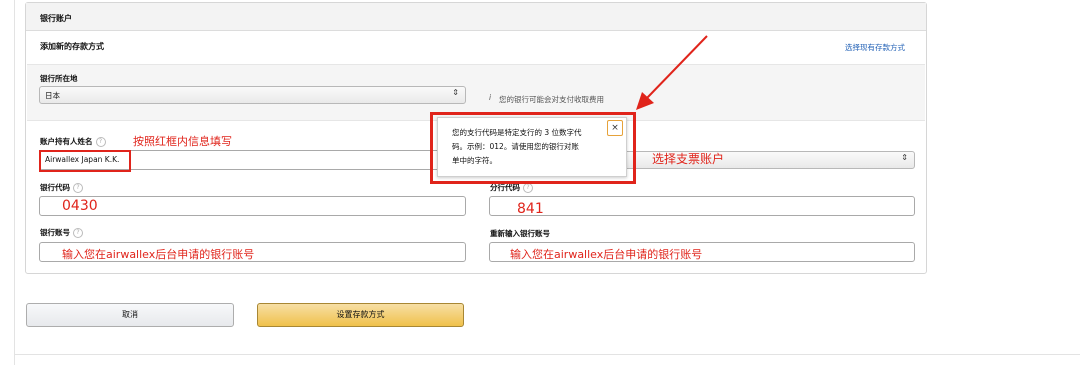 The width and height of the screenshot is (1080, 365). I want to click on annotation-arrow-icon, so click(672, 72).